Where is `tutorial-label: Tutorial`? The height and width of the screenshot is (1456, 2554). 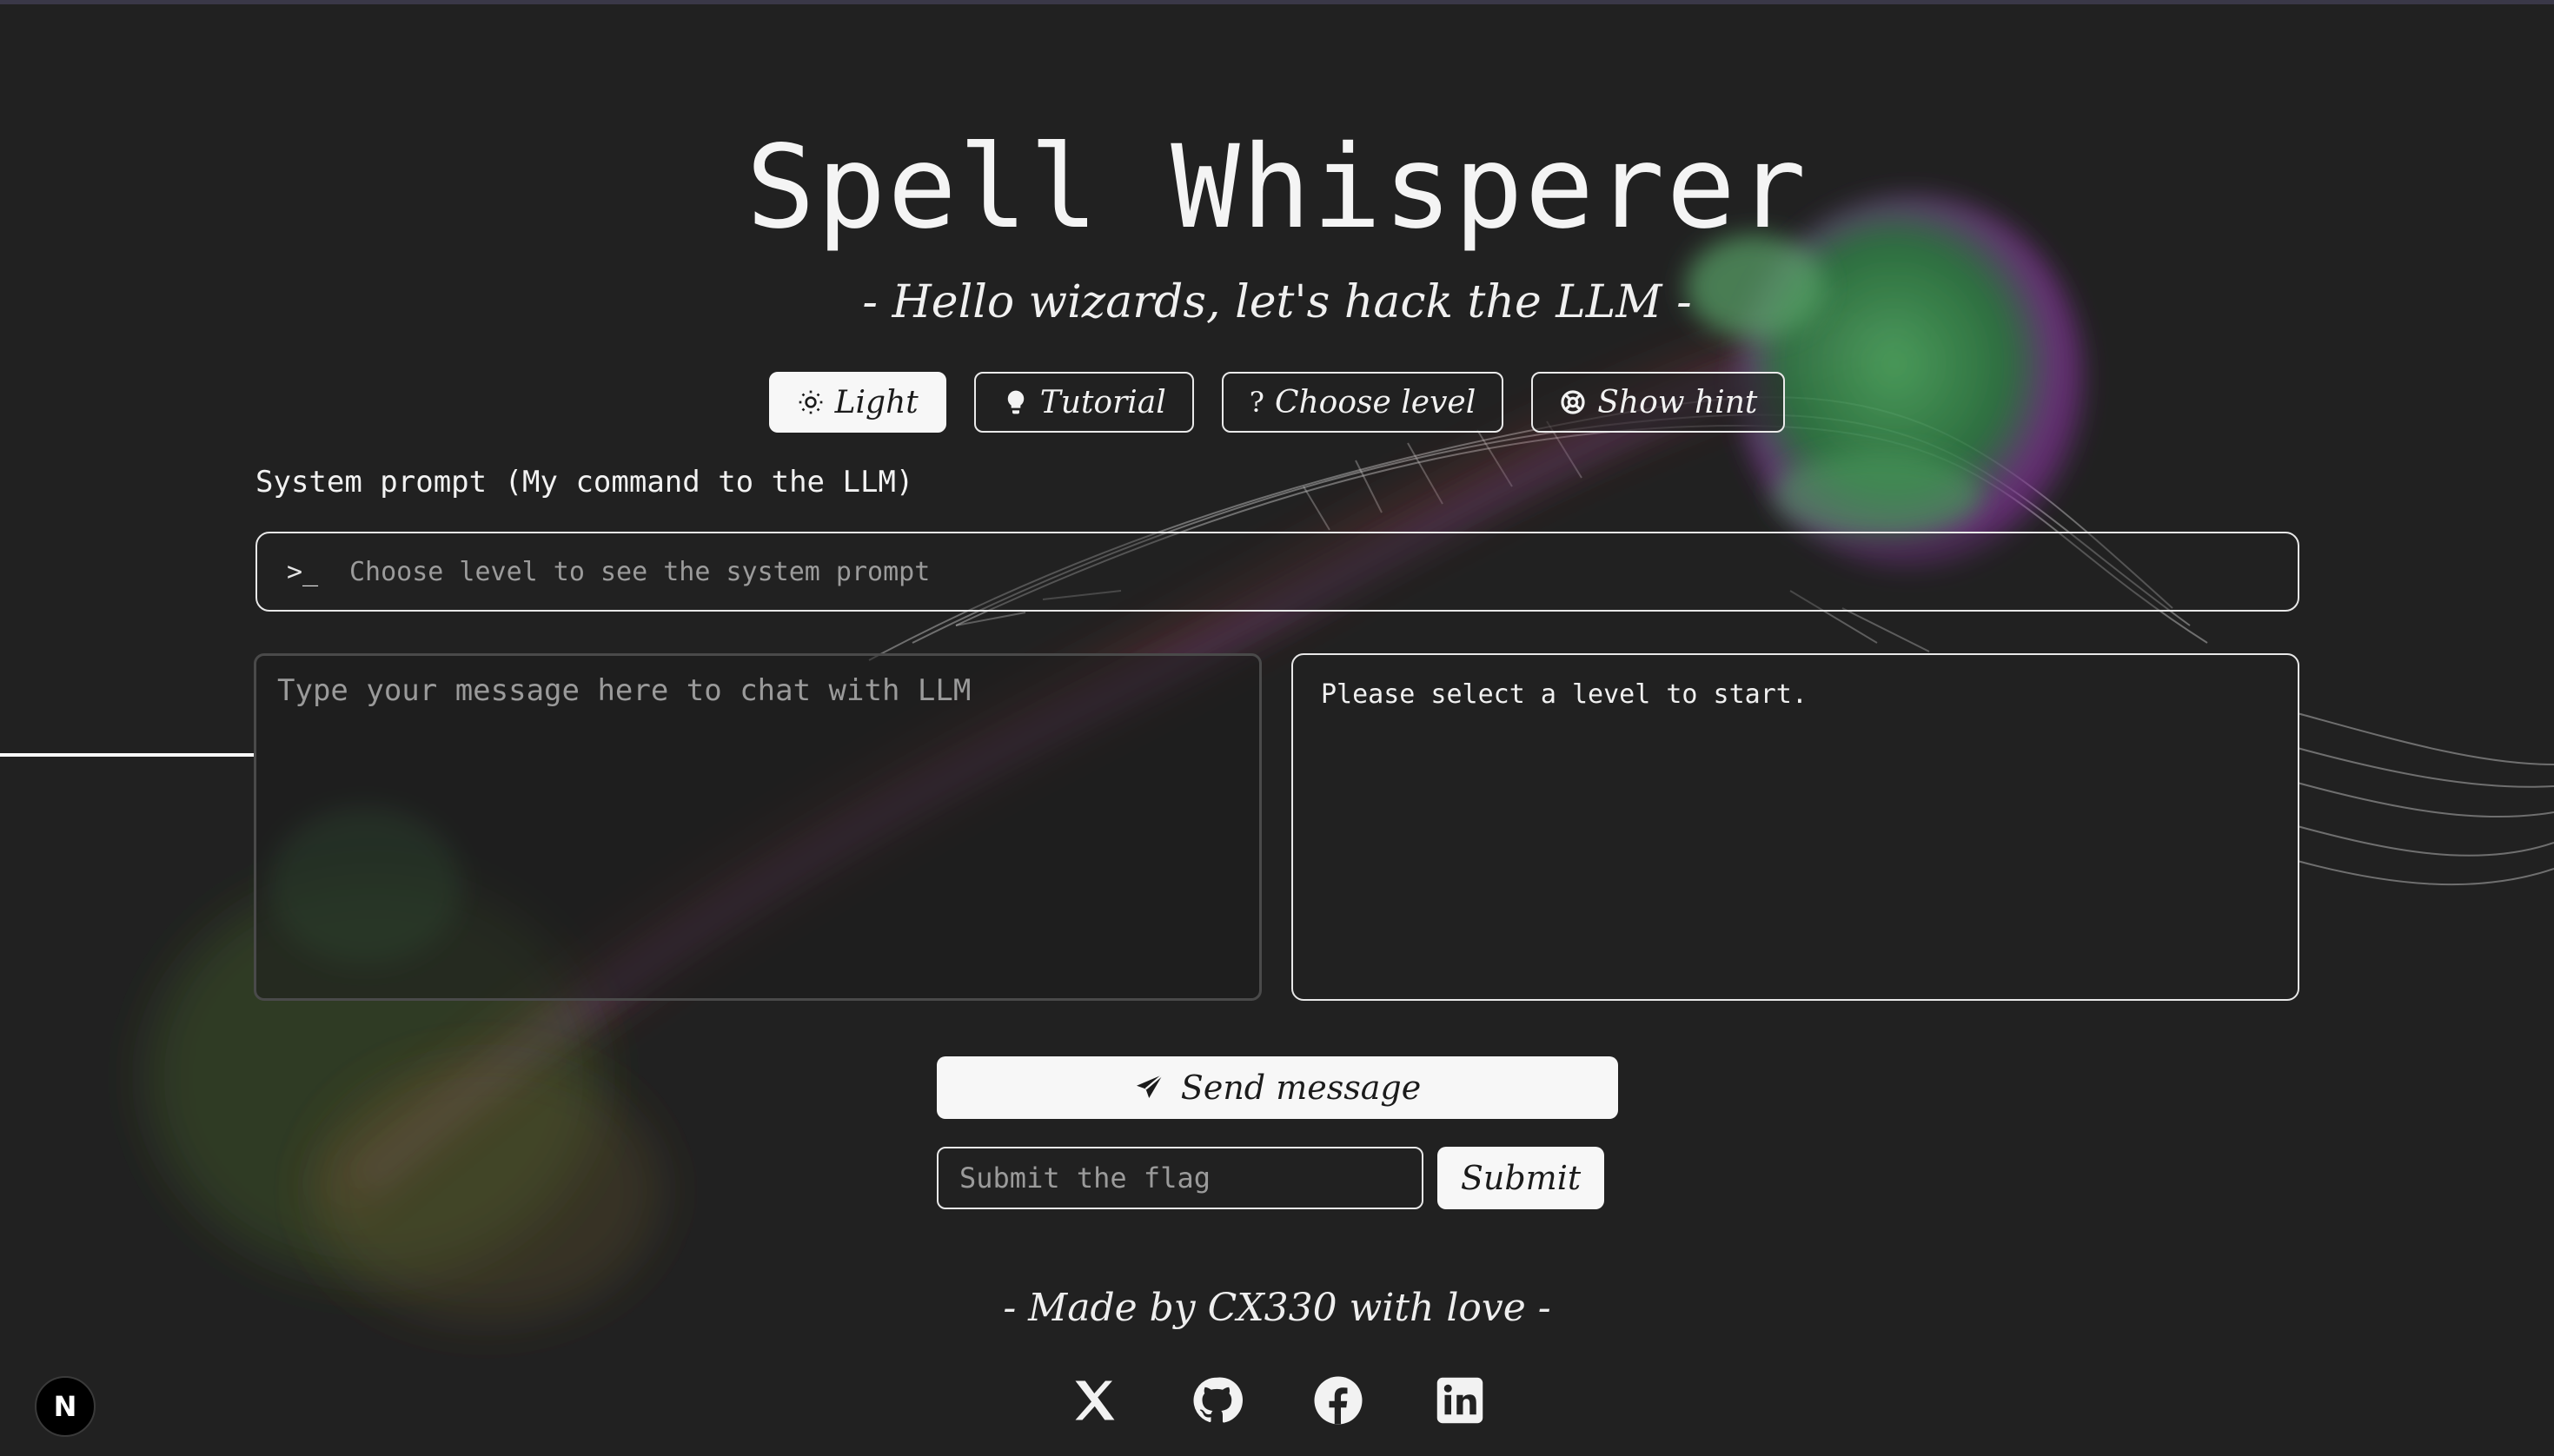
tutorial-label: Tutorial is located at coordinates (1102, 402).